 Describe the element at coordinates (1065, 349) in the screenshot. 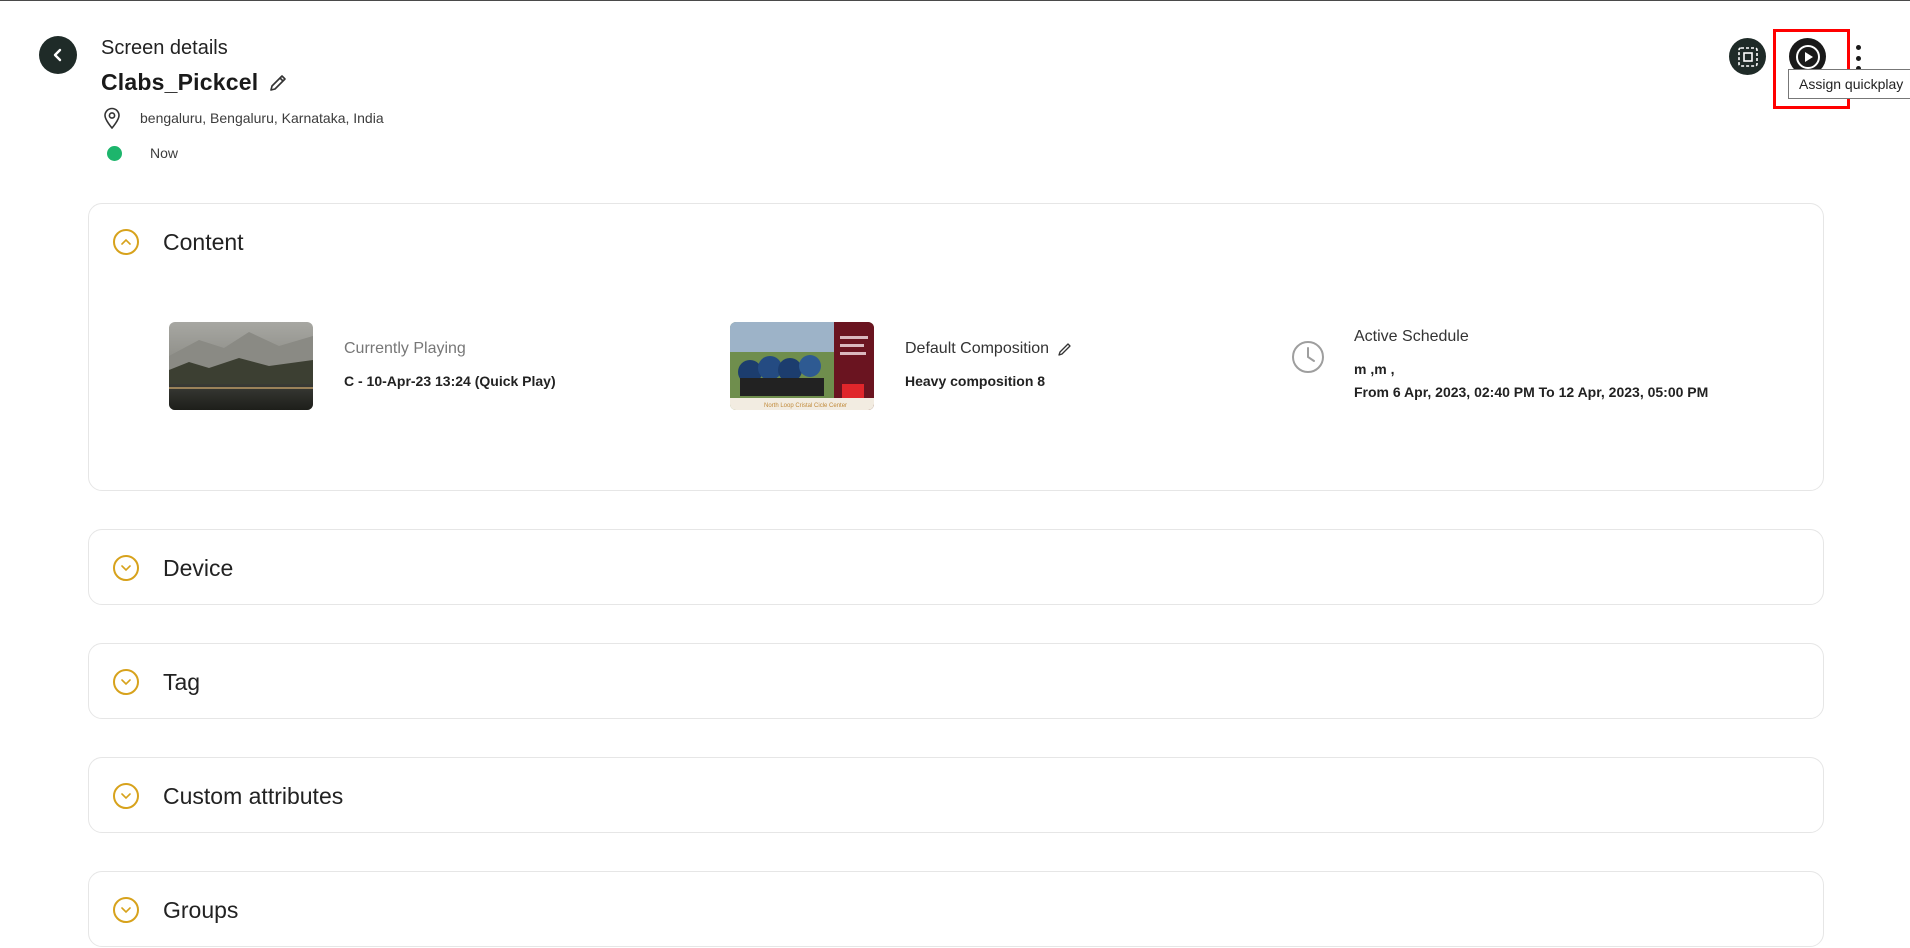

I see `edit-composition-icon` at that location.